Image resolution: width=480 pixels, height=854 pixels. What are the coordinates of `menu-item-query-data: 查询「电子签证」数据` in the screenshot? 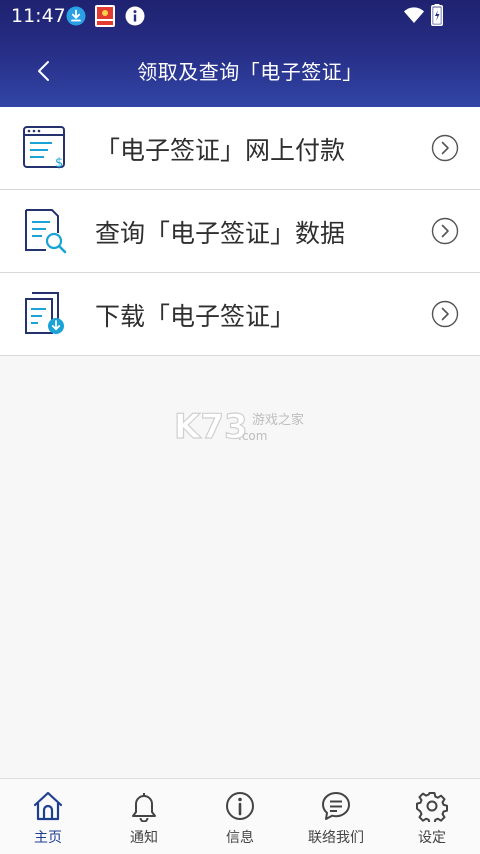 It's located at (240, 231).